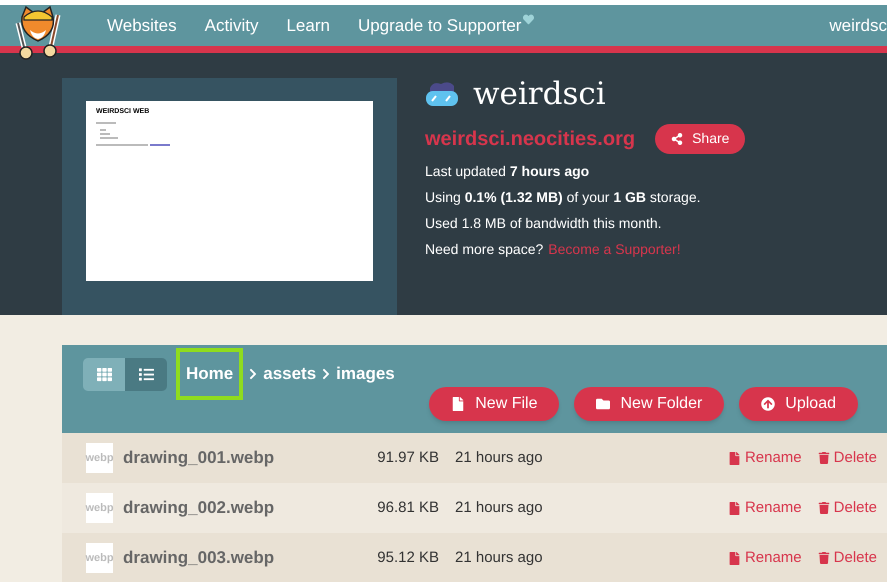 The image size is (887, 582). Describe the element at coordinates (308, 25) in the screenshot. I see `nav-link: Learn` at that location.